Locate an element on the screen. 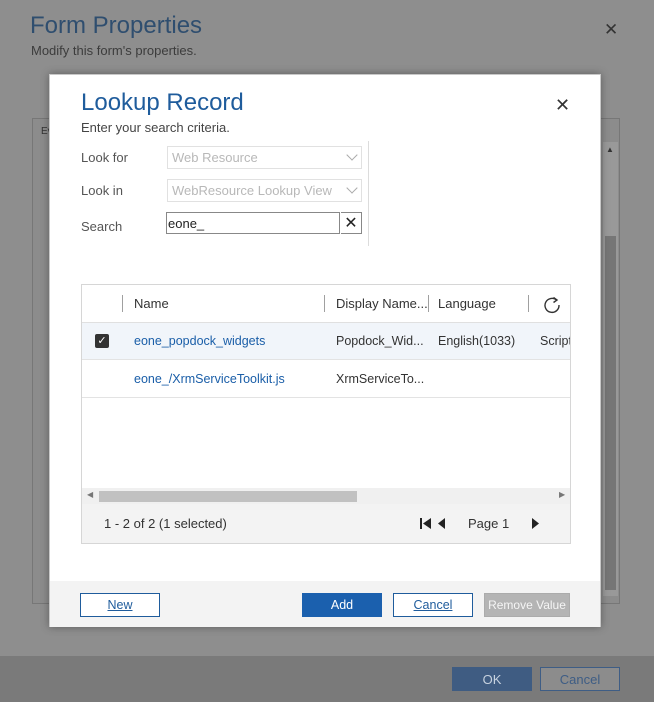 This screenshot has height=702, width=654. form-properties-ok-button: OK is located at coordinates (492, 679).